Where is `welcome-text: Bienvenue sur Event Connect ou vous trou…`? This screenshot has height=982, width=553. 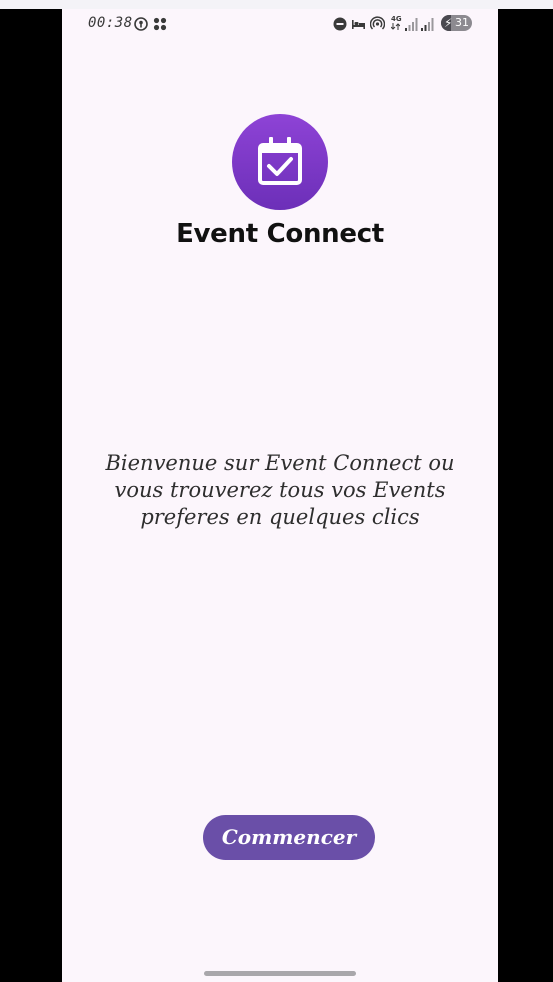
welcome-text: Bienvenue sur Event Connect ou vous trou… is located at coordinates (280, 490).